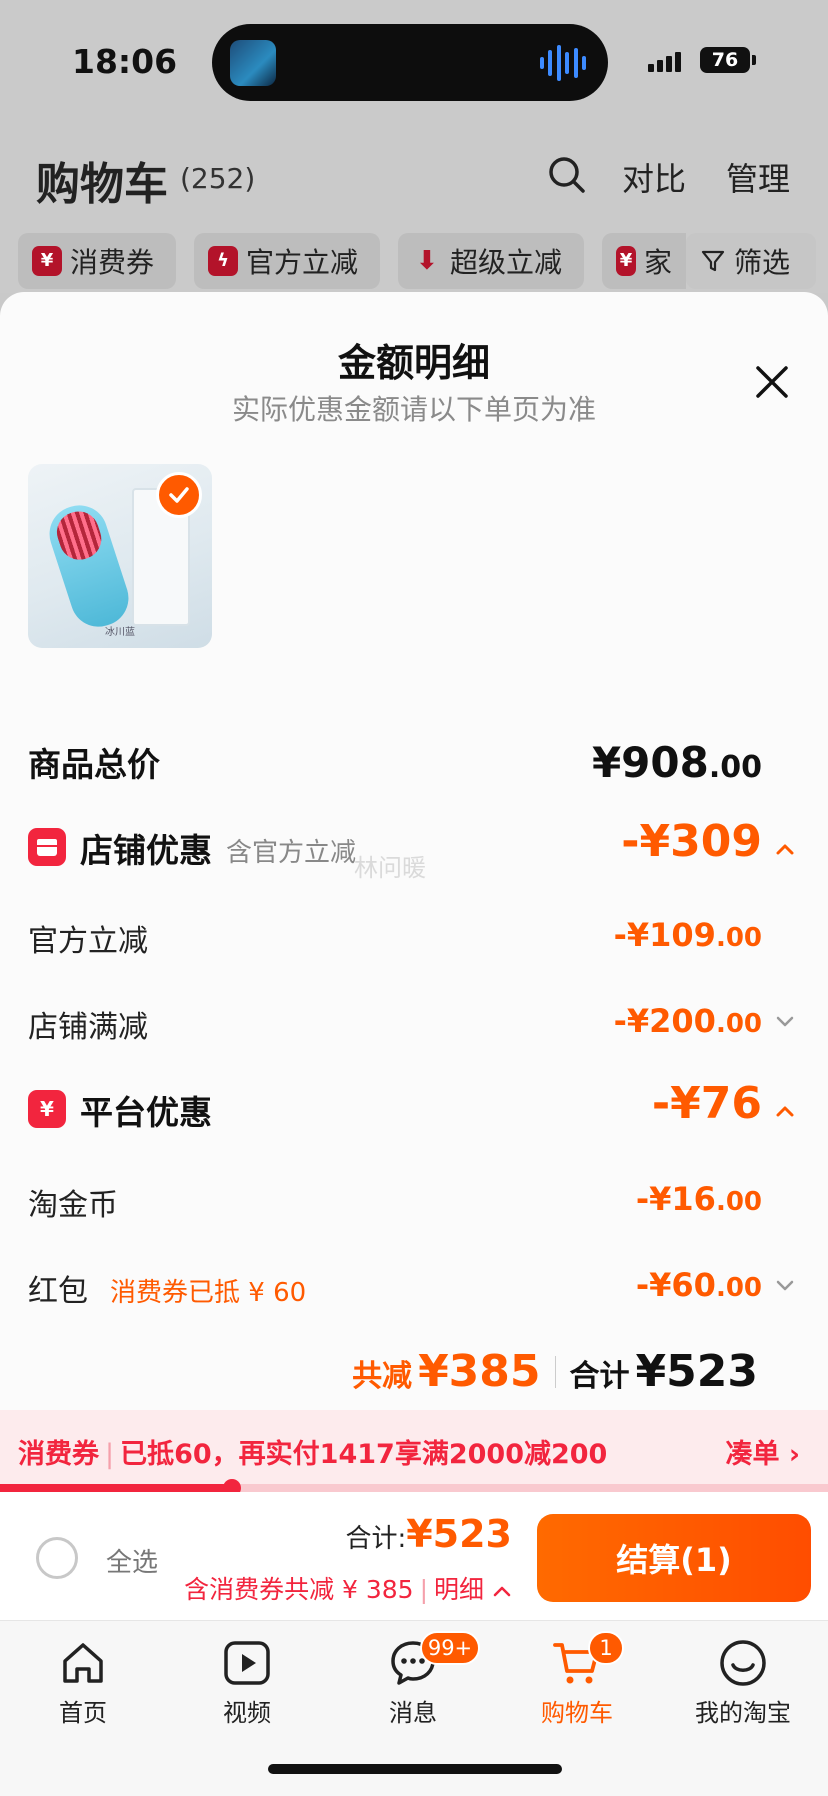 Image resolution: width=828 pixels, height=1796 pixels. I want to click on search-icon, so click(566, 174).